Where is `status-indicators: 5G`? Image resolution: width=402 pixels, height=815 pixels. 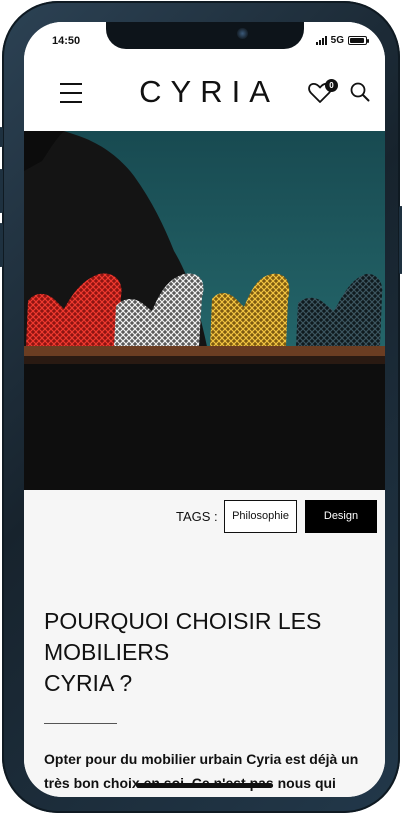
status-indicators: 5G is located at coordinates (342, 40).